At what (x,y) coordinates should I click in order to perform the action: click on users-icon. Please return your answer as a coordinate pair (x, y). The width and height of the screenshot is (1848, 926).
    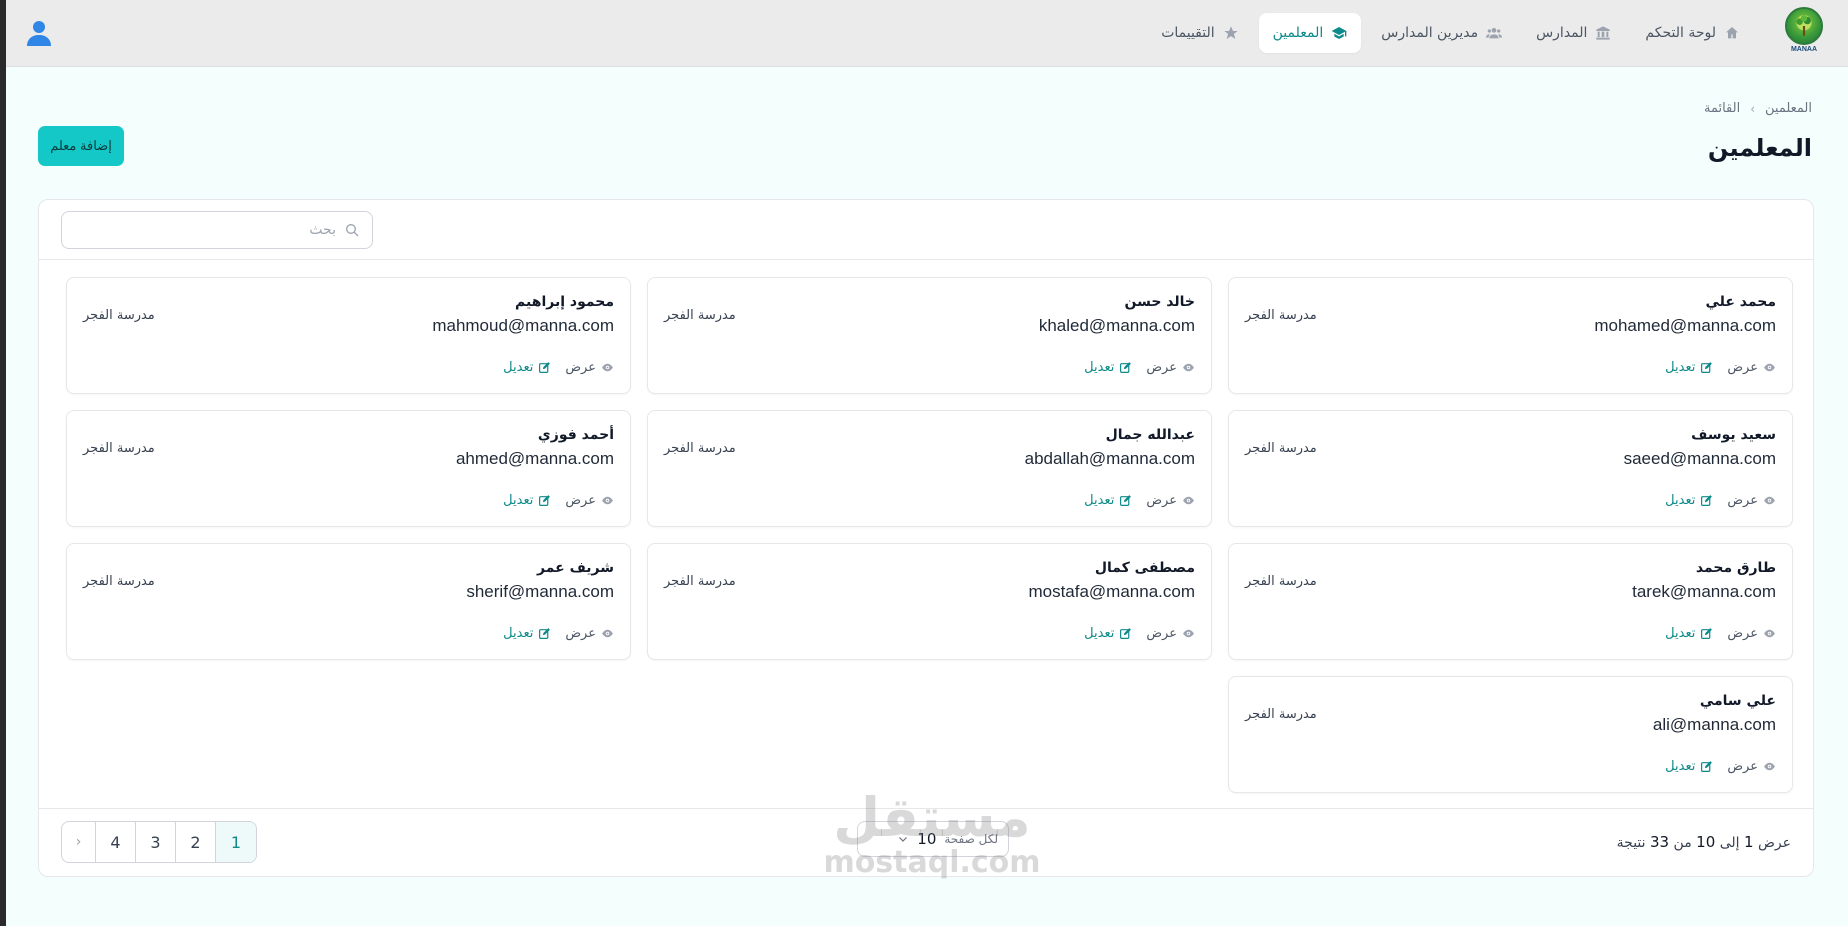
    Looking at the image, I should click on (1494, 33).